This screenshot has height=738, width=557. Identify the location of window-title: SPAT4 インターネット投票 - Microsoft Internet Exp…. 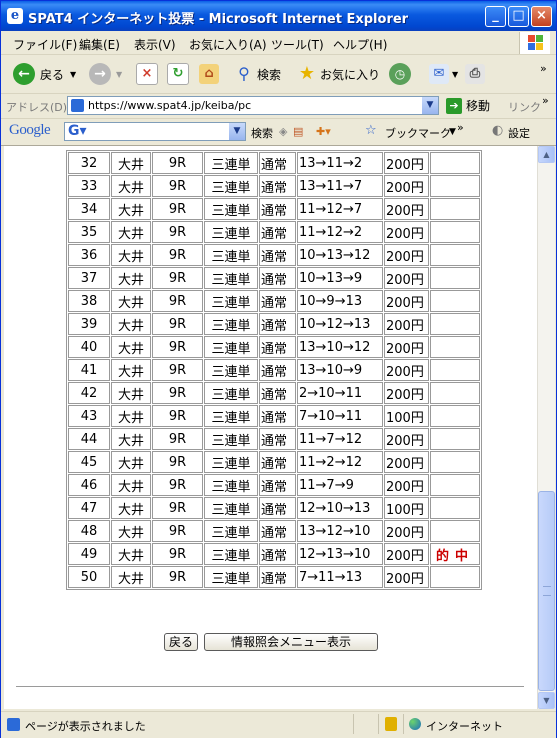
(218, 19).